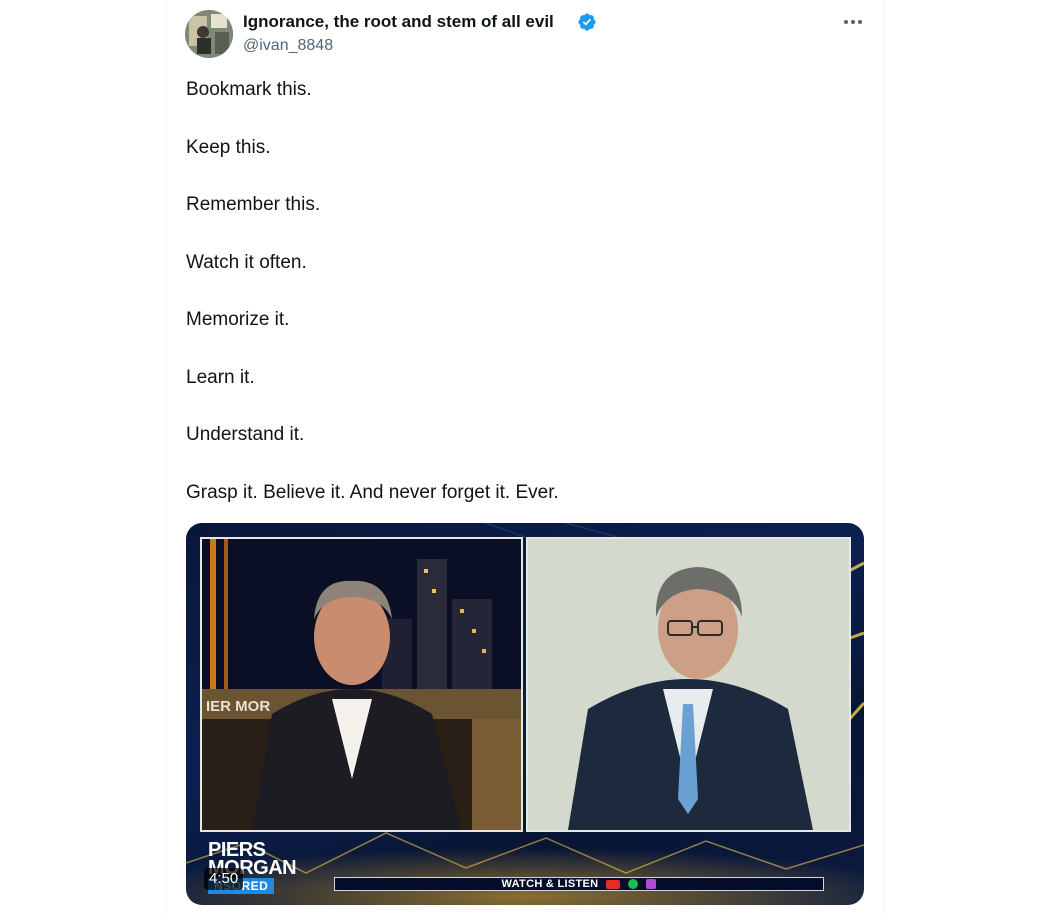  I want to click on spotify-icon, so click(633, 884).